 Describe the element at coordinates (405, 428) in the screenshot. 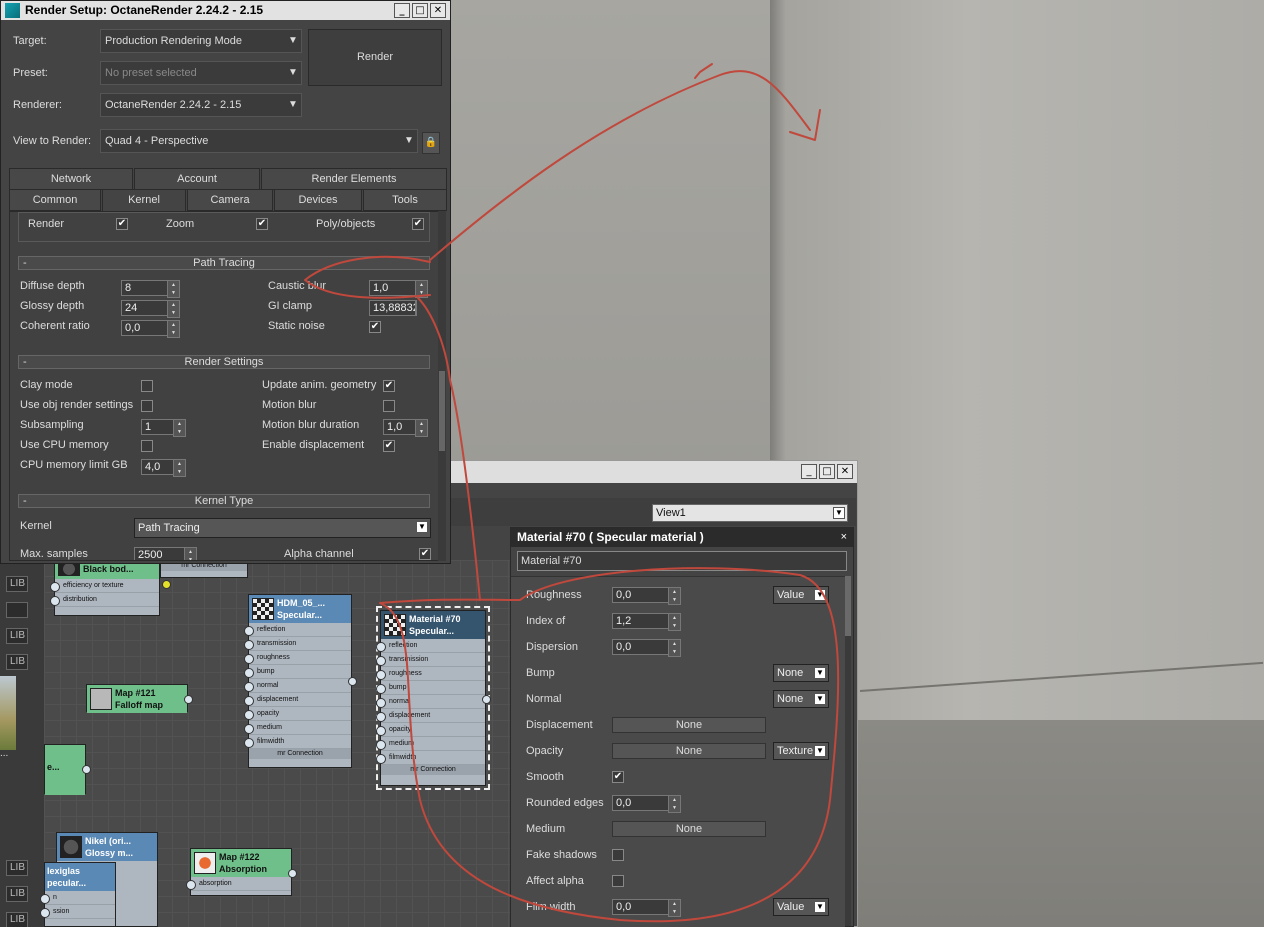

I see `motion-blur-duration-spinner: 1,0` at that location.